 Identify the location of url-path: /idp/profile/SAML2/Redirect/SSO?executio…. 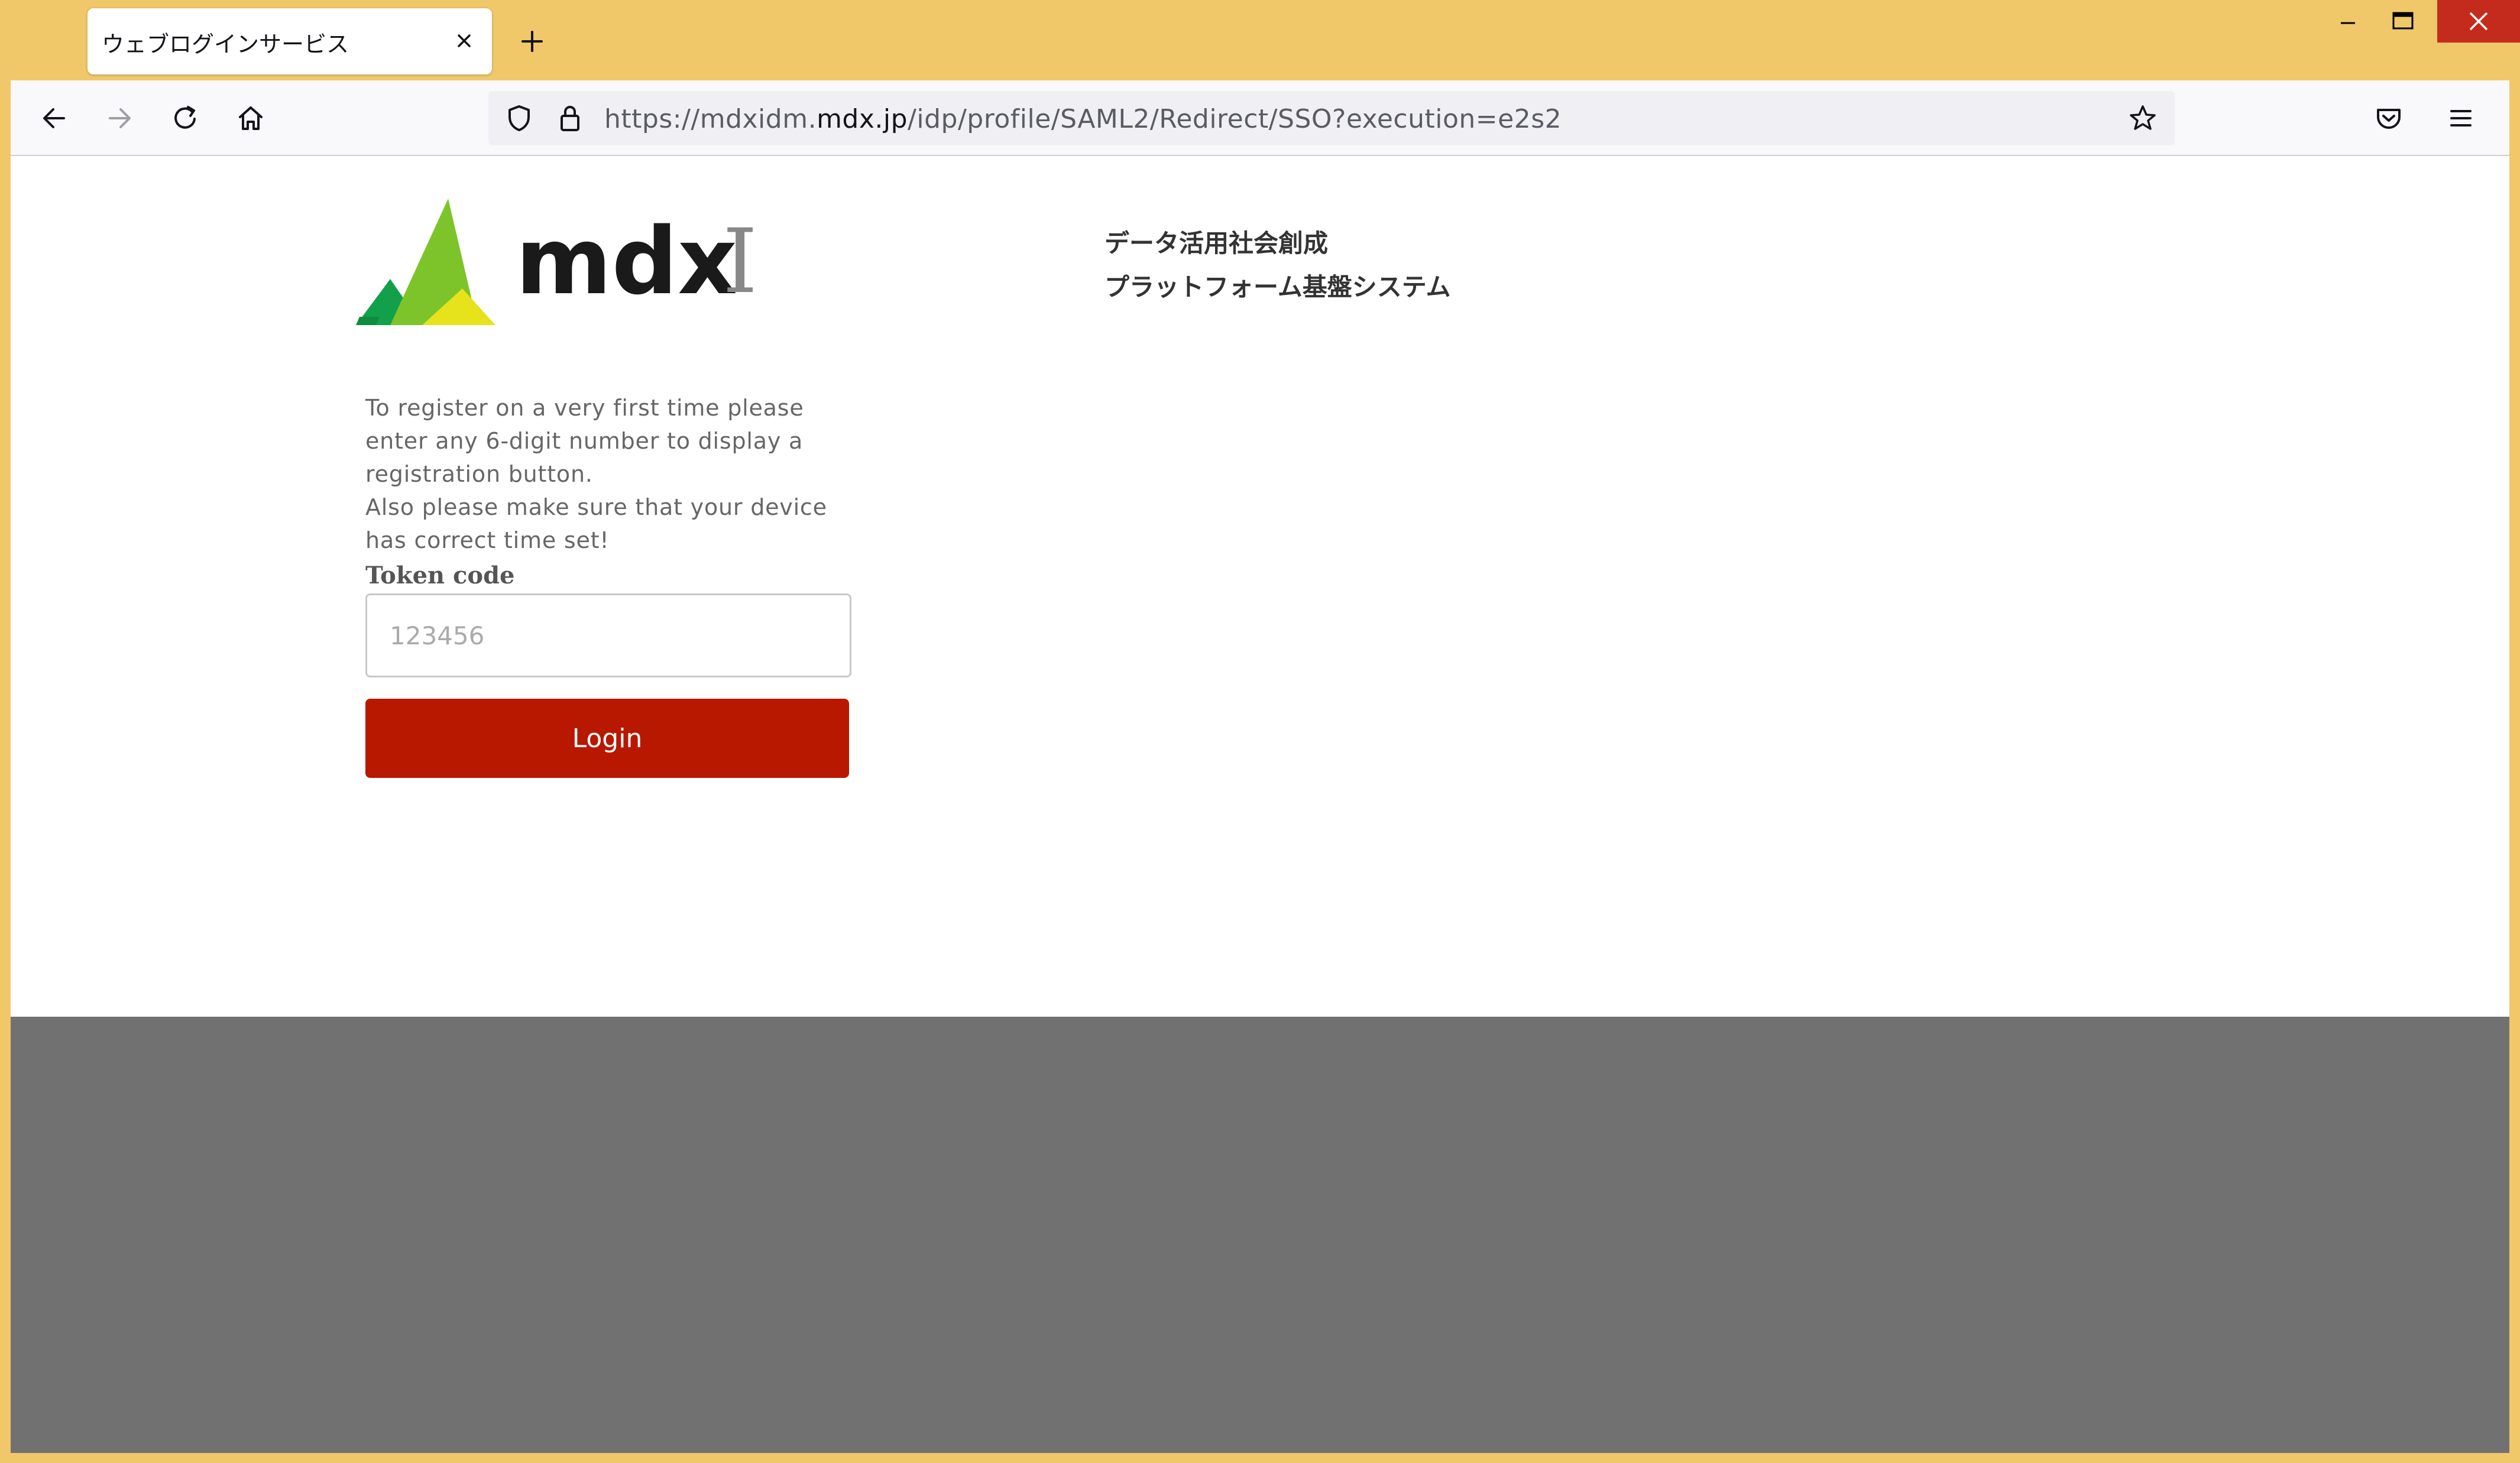
(1235, 119).